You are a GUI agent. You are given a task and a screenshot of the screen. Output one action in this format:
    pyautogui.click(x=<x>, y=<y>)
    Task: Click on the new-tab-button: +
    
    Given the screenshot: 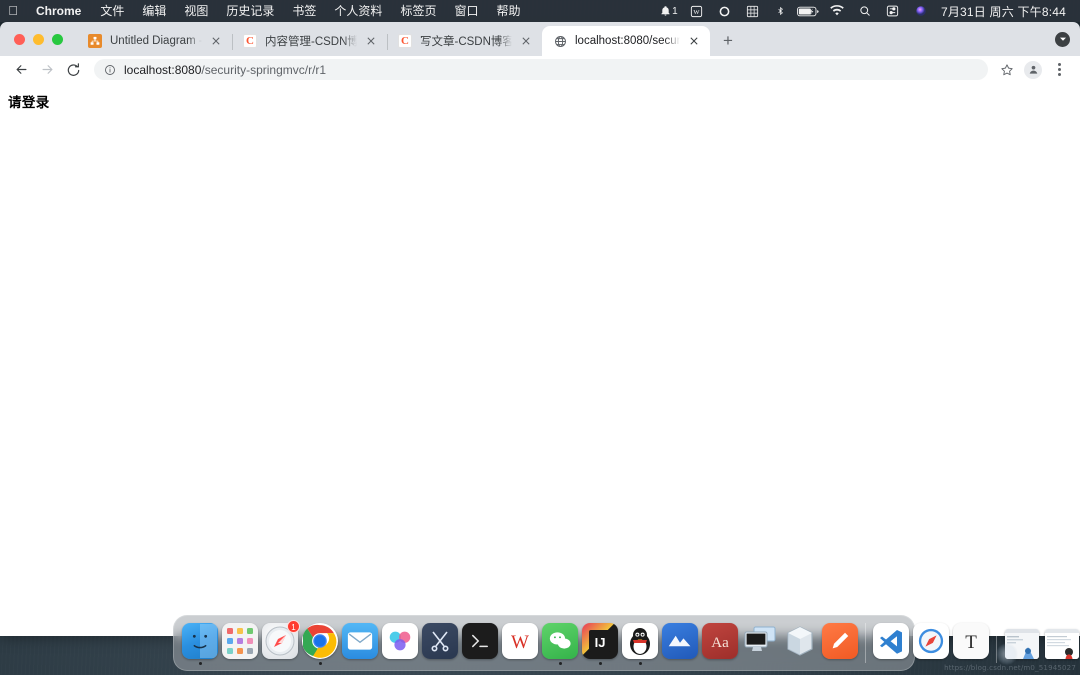 What is the action you would take?
    pyautogui.click(x=728, y=40)
    